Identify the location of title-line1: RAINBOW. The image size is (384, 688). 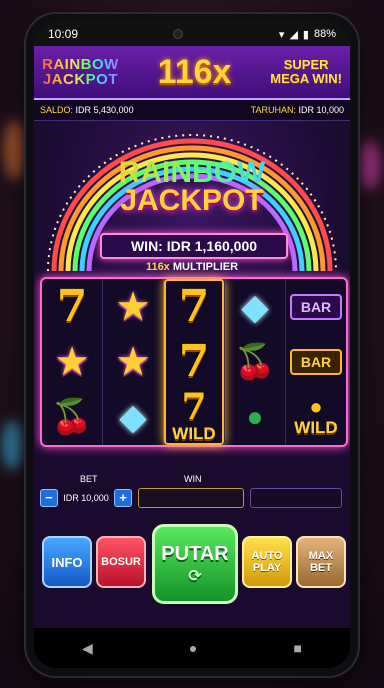
(192, 173).